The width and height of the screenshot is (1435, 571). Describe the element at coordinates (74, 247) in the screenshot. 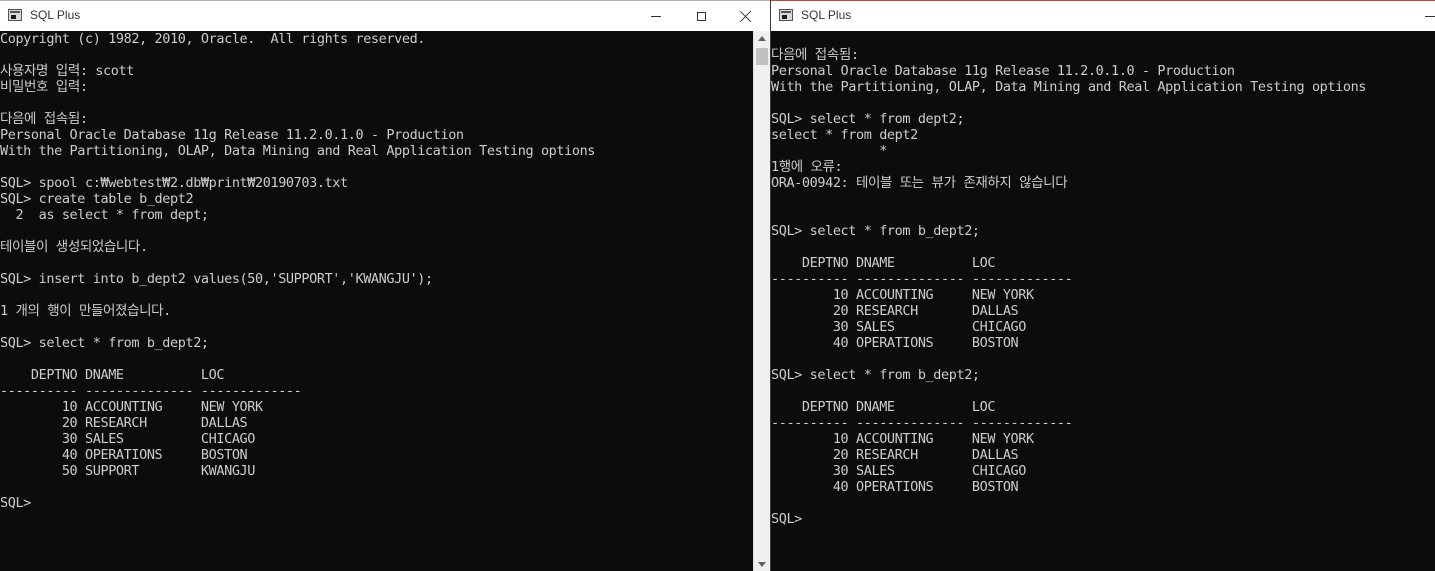

I see `console-line: 테이블이 생성되었습니다.` at that location.